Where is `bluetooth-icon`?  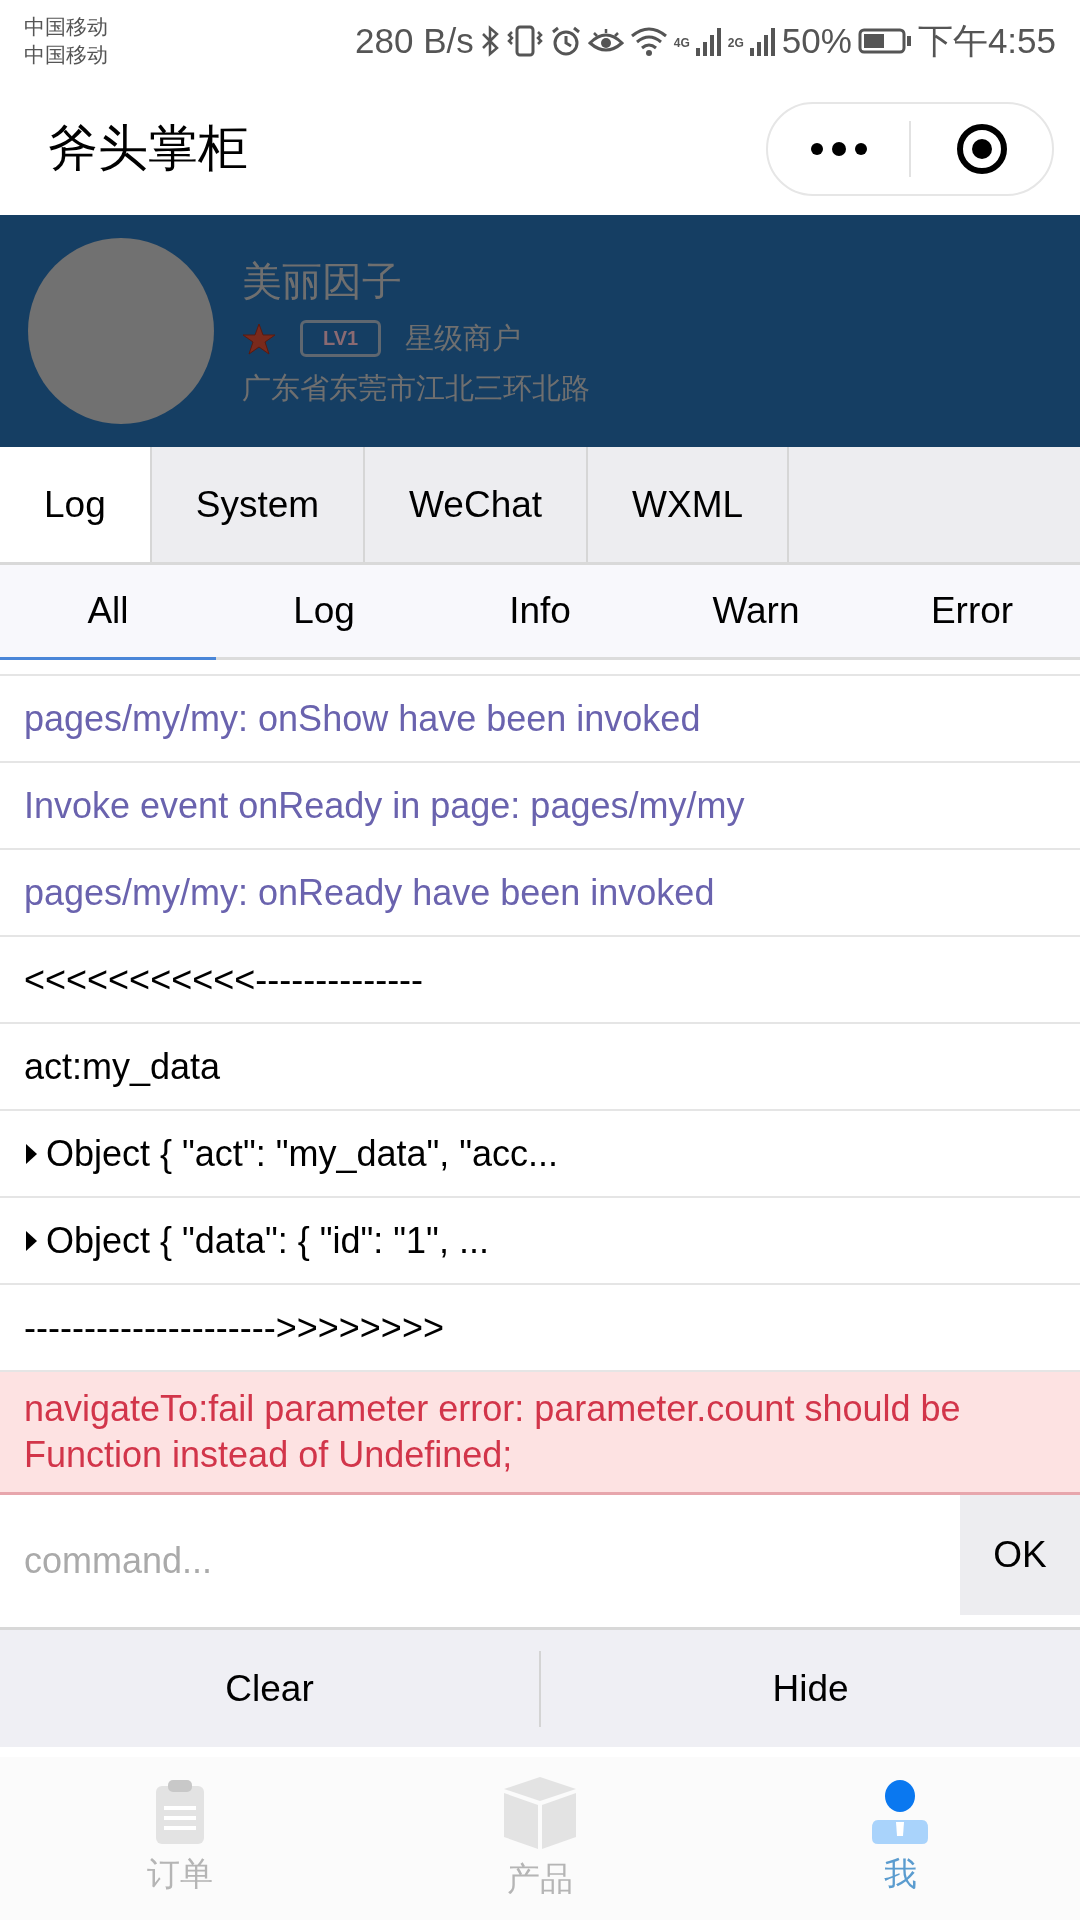
bluetooth-icon is located at coordinates (489, 41).